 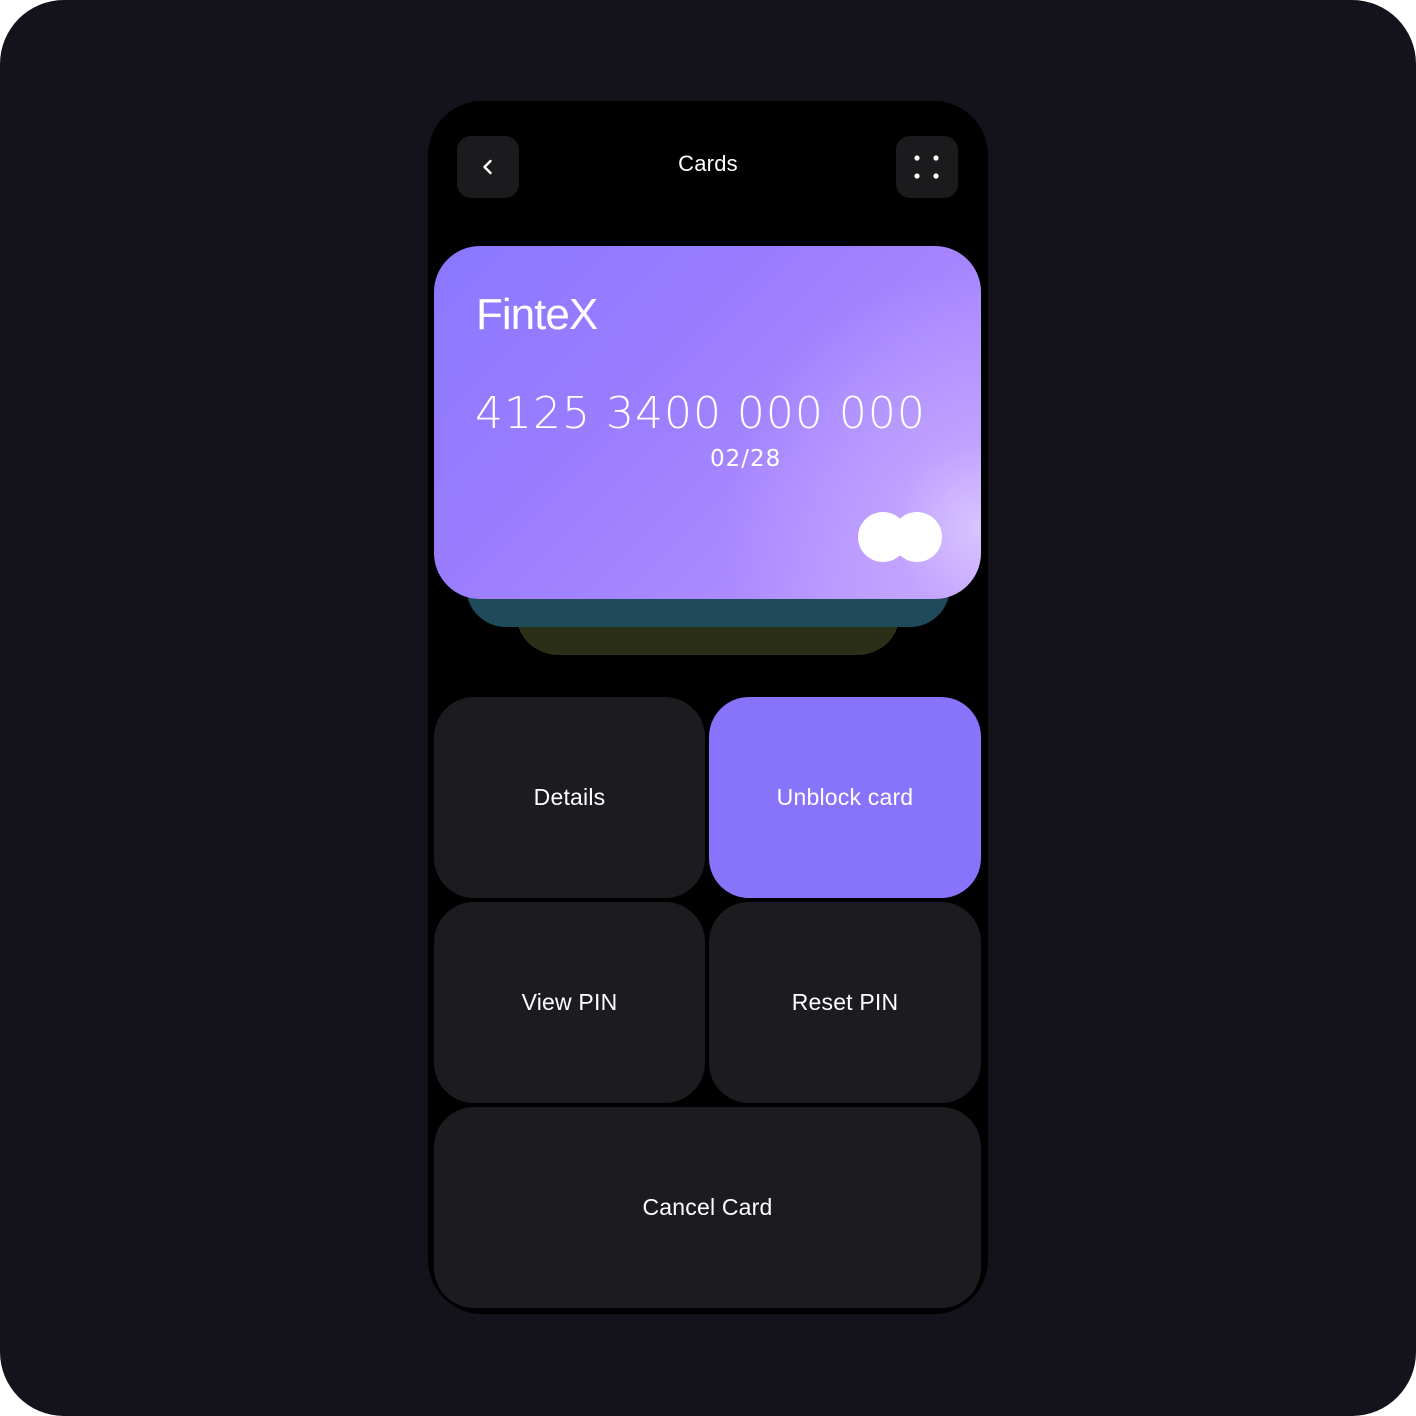 I want to click on card-expiry: 02/28, so click(x=746, y=459).